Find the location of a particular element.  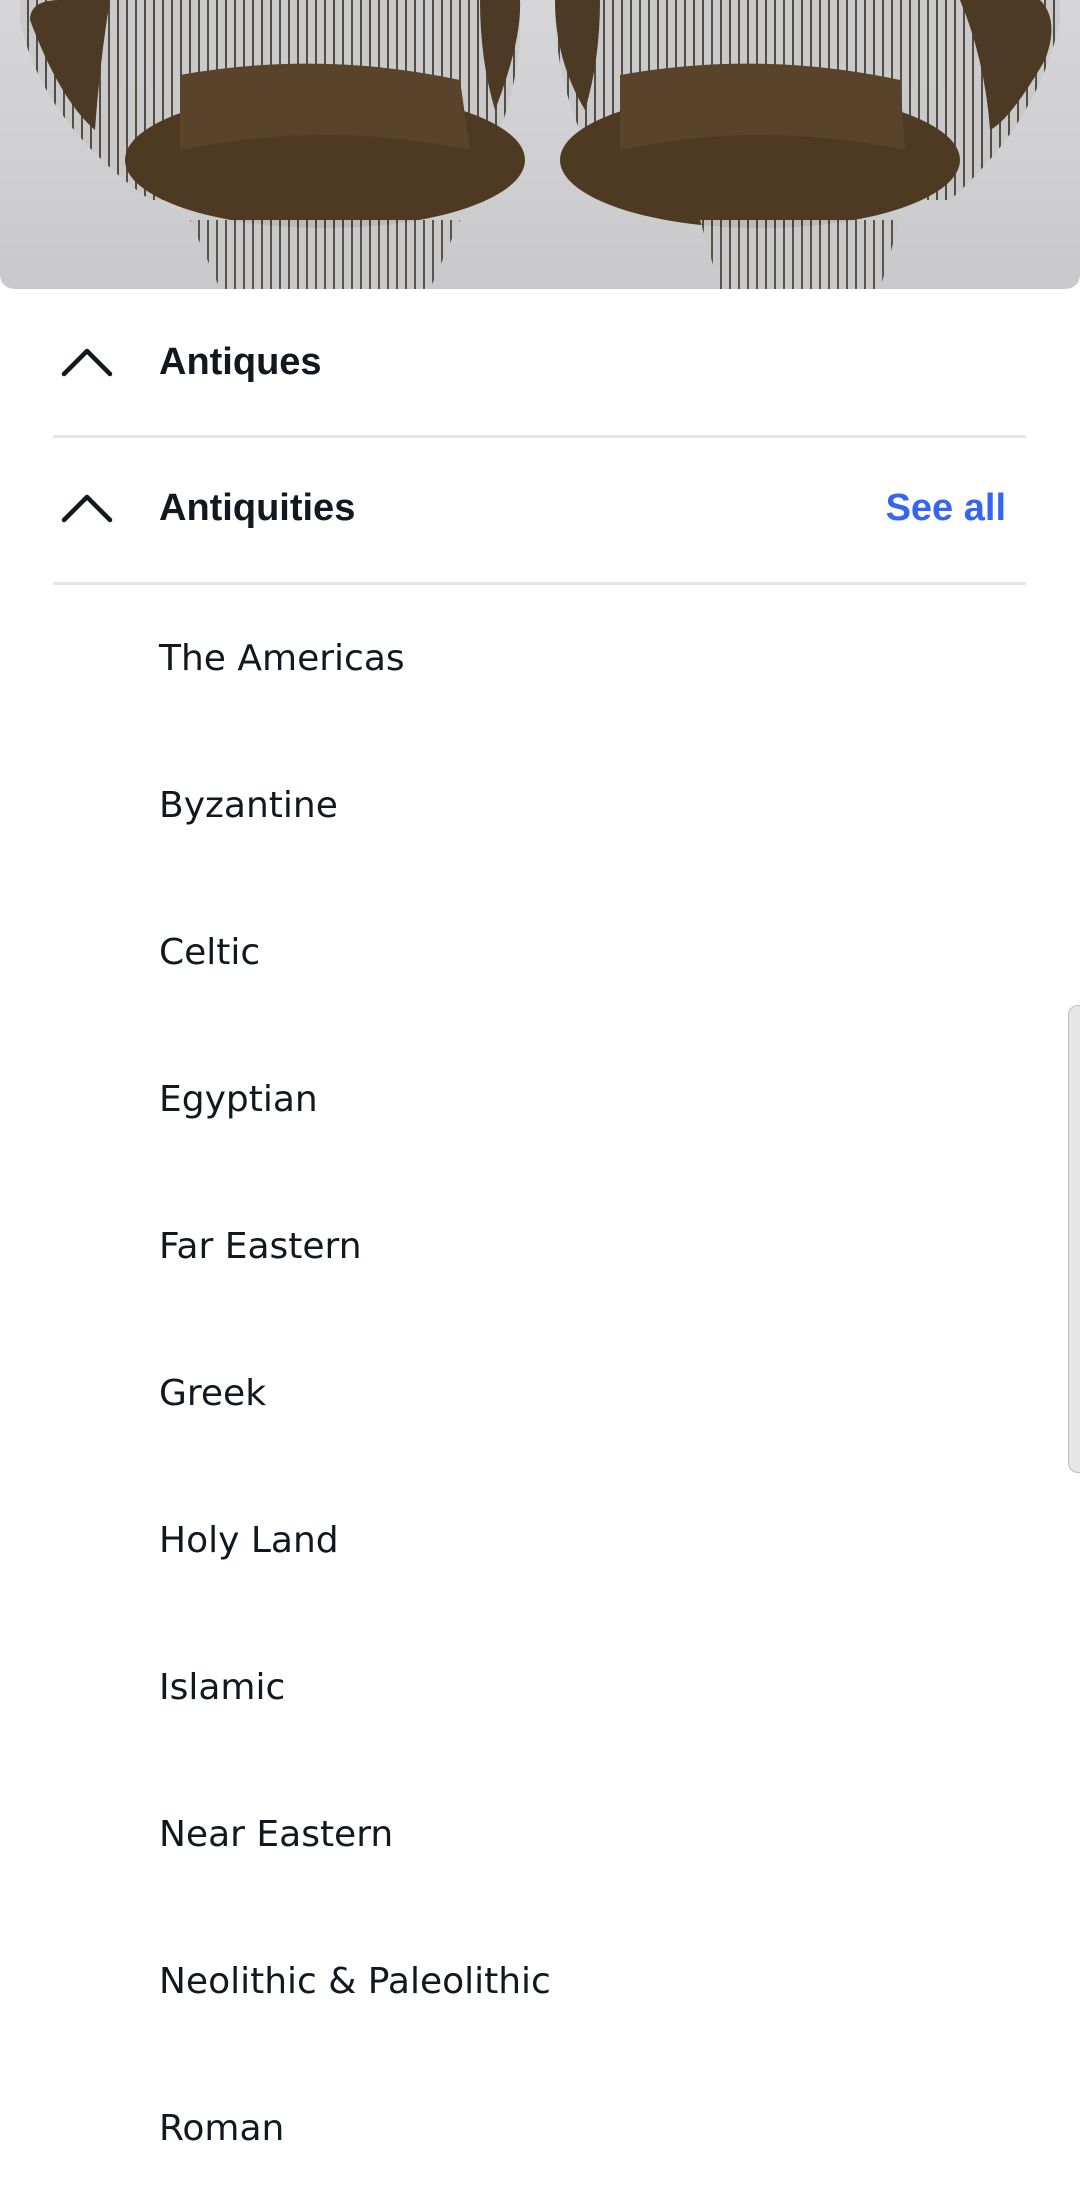

subcategory-item: Holy Land is located at coordinates (589, 1540).